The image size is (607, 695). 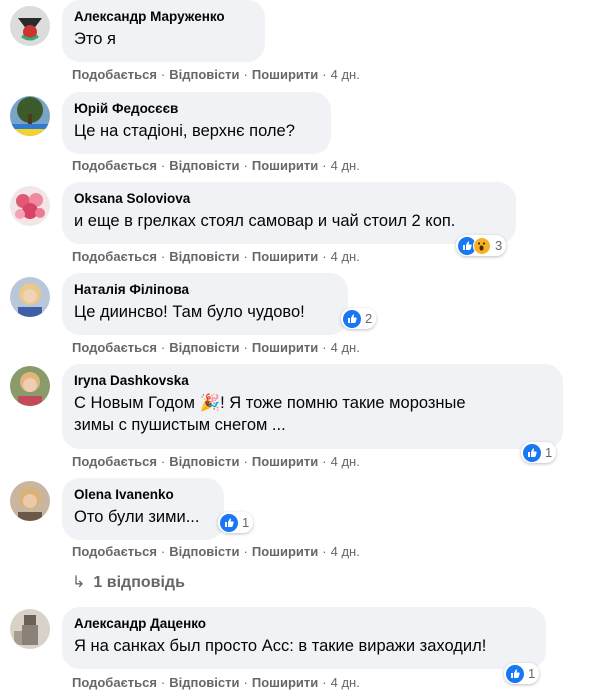 What do you see at coordinates (196, 108) in the screenshot?
I see `comment-author: Юрій Федосєєв` at bounding box center [196, 108].